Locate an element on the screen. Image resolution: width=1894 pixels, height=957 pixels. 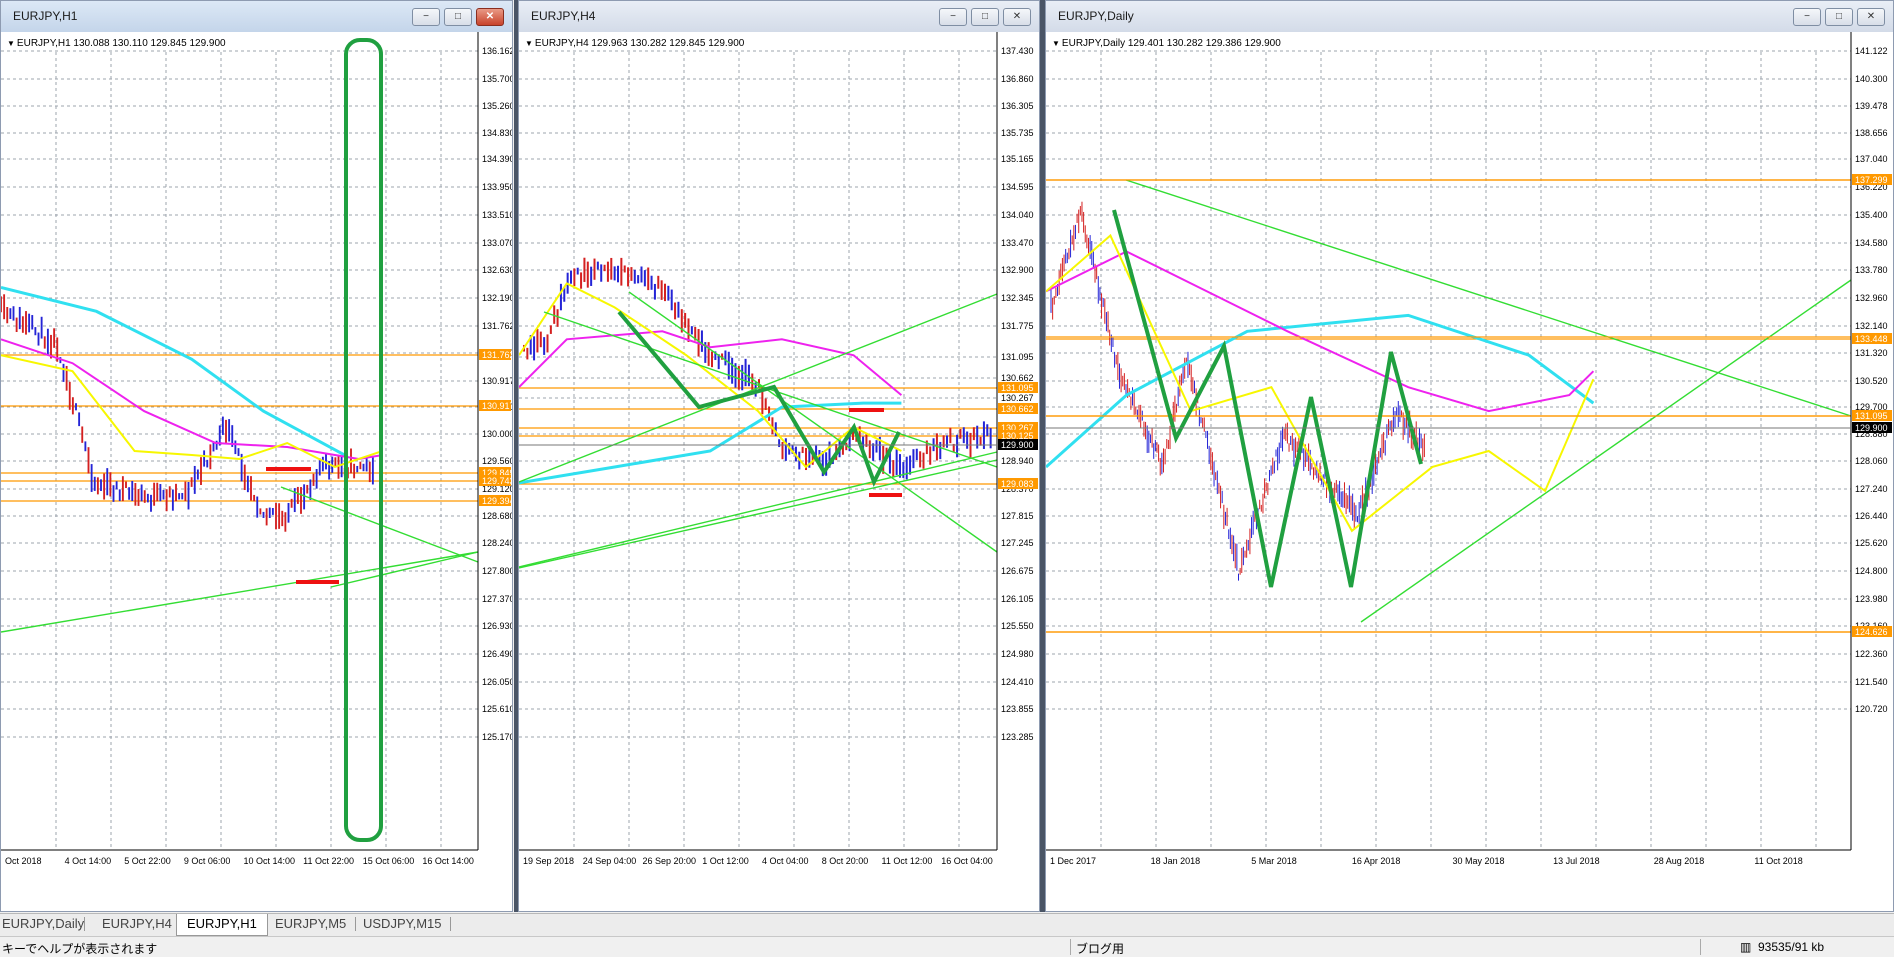
highlight-ellipse is located at coordinates (363, 440).